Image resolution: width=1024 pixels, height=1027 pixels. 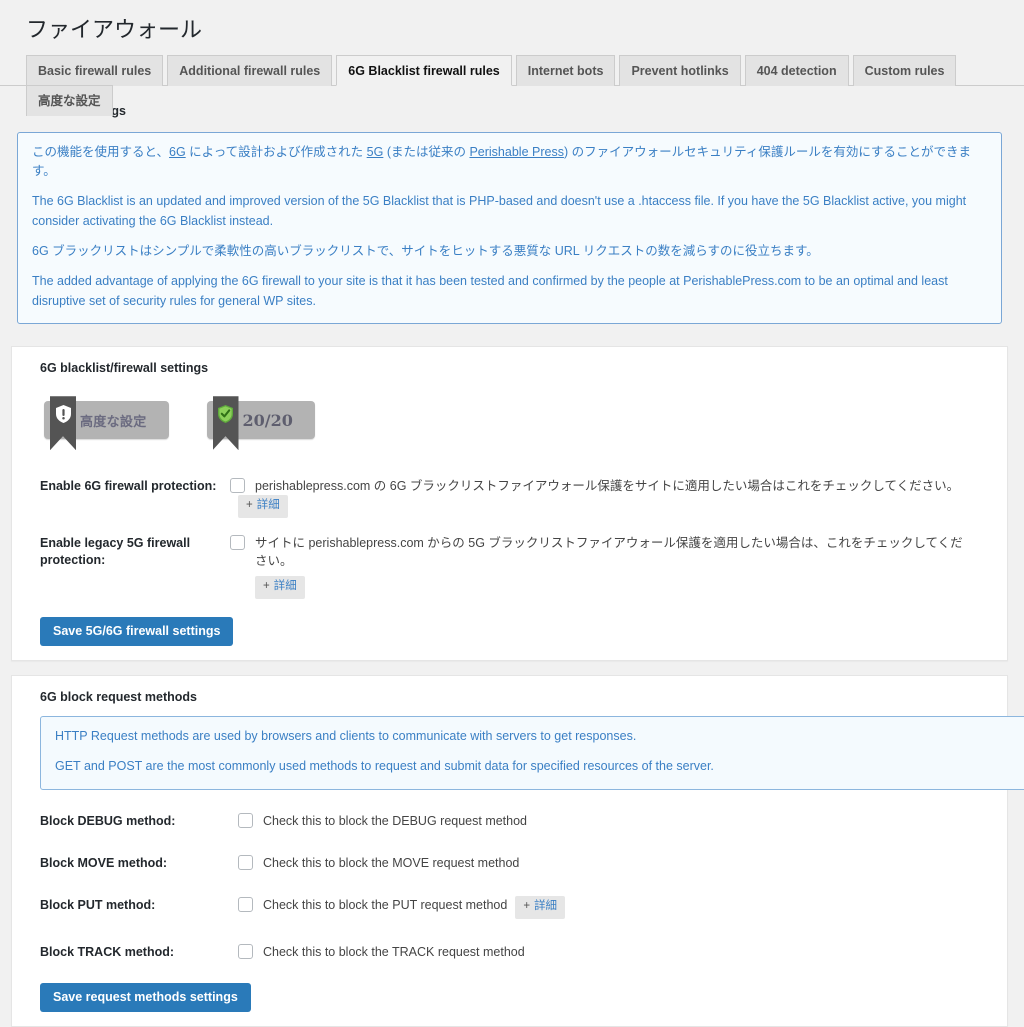 What do you see at coordinates (237, 486) in the screenshot?
I see `checkbox-enable-6g-firewall` at bounding box center [237, 486].